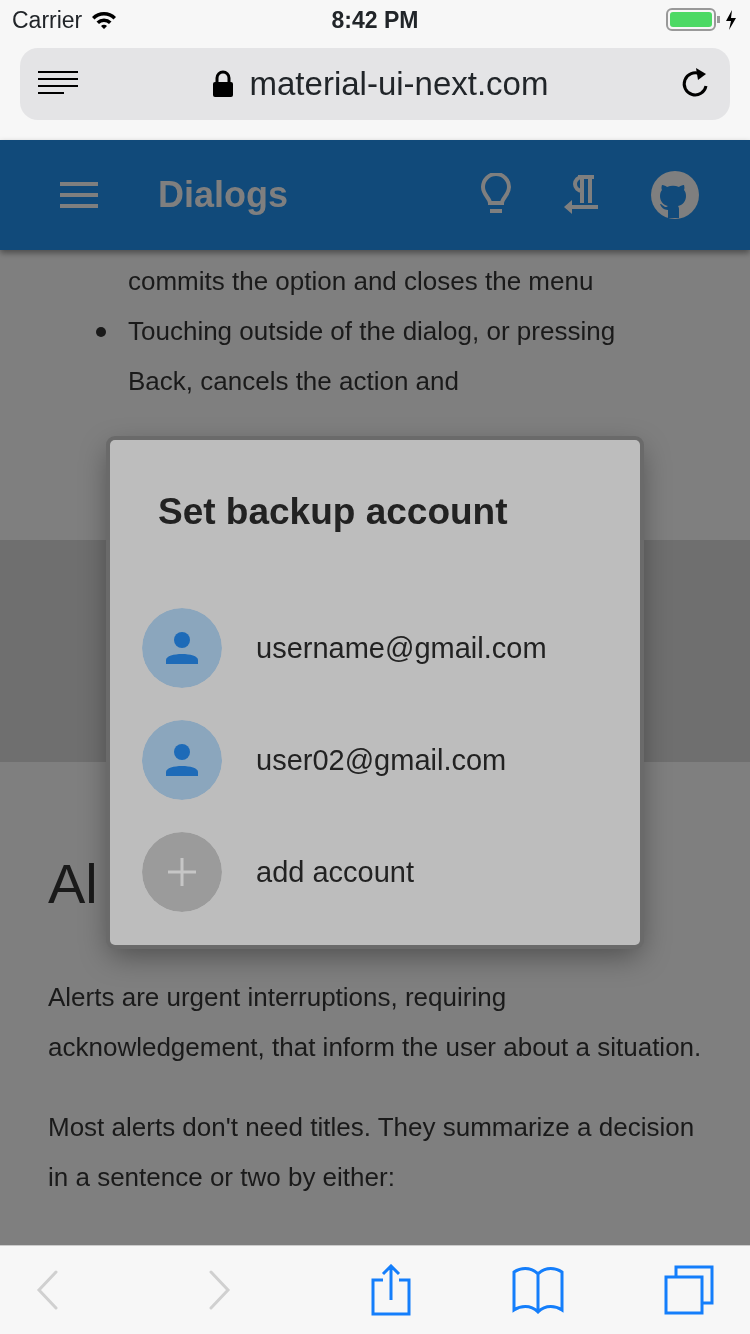 This screenshot has height=1334, width=750. Describe the element at coordinates (79, 195) in the screenshot. I see `menu-icon` at that location.